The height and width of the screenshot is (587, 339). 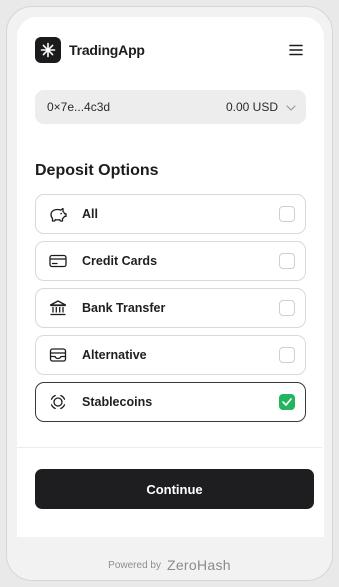 I want to click on section-title: Deposit Options, so click(x=97, y=170).